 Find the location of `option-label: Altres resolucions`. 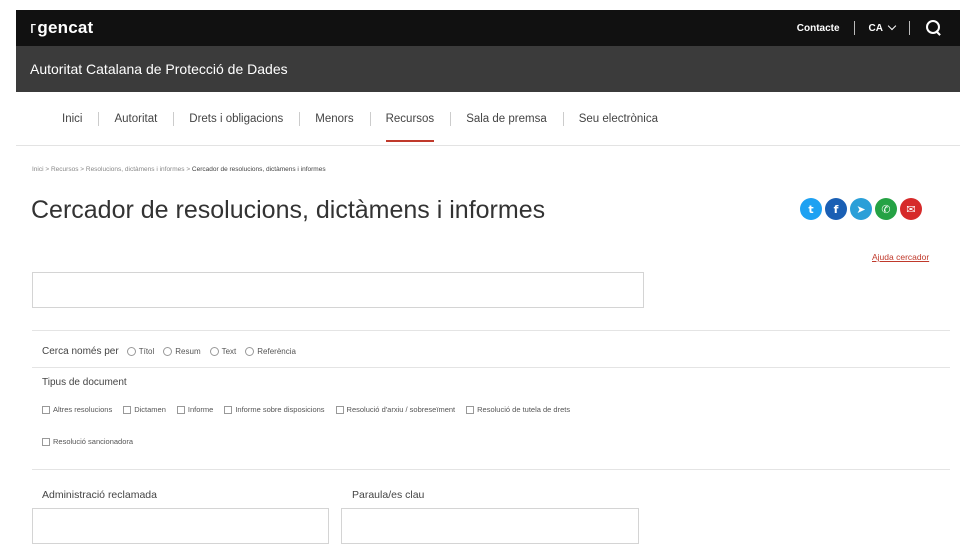

option-label: Altres resolucions is located at coordinates (83, 409).